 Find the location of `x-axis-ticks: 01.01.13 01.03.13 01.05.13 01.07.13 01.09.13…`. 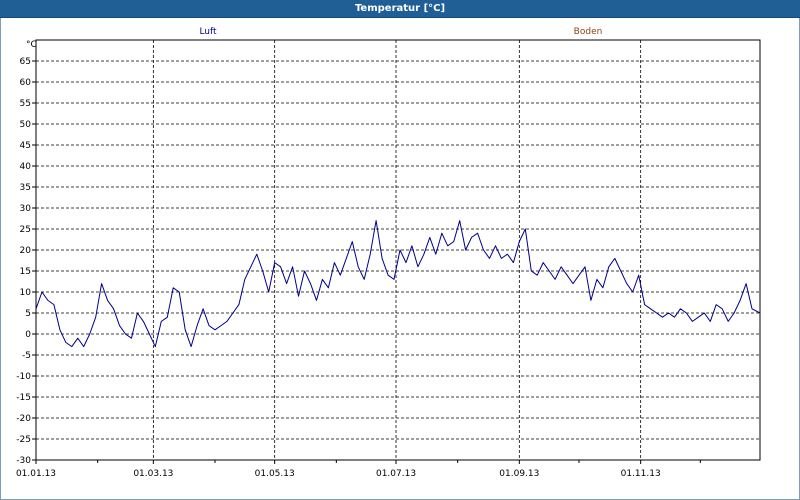

x-axis-ticks: 01.01.13 01.03.13 01.05.13 01.07.13 01.09.13… is located at coordinates (358, 469).